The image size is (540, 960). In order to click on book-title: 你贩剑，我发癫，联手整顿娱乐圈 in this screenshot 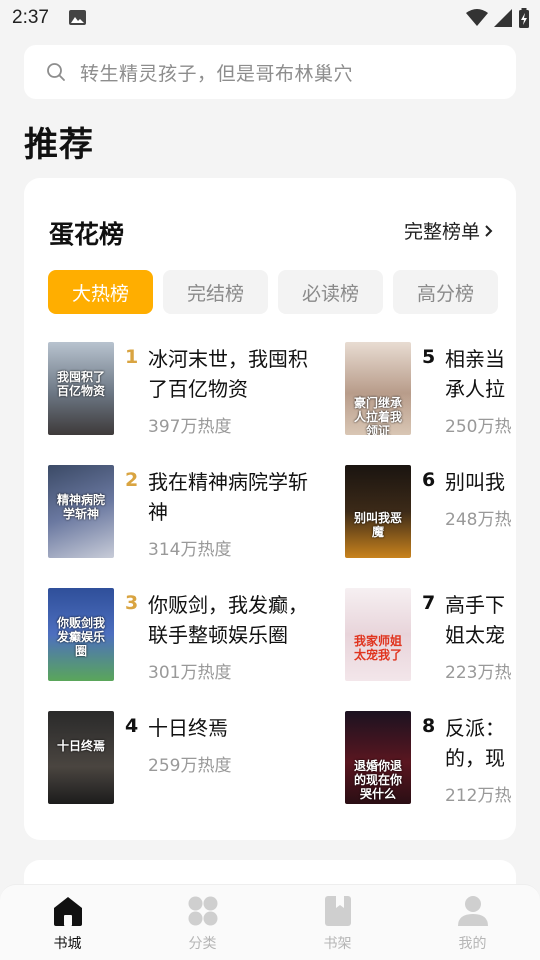, I will do `click(228, 620)`.